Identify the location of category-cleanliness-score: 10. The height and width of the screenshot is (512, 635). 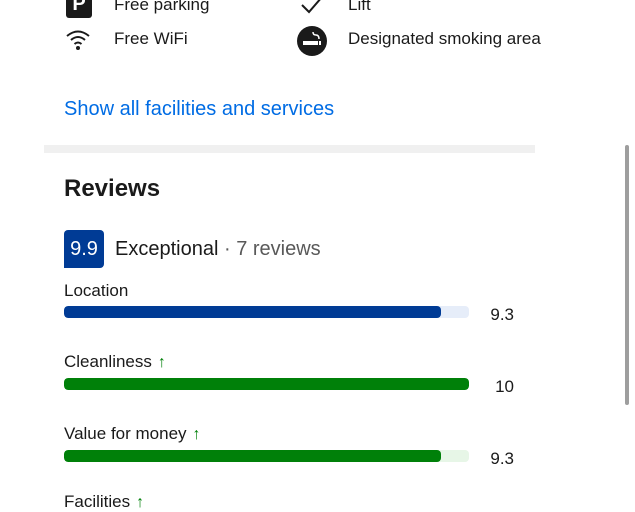
(504, 386).